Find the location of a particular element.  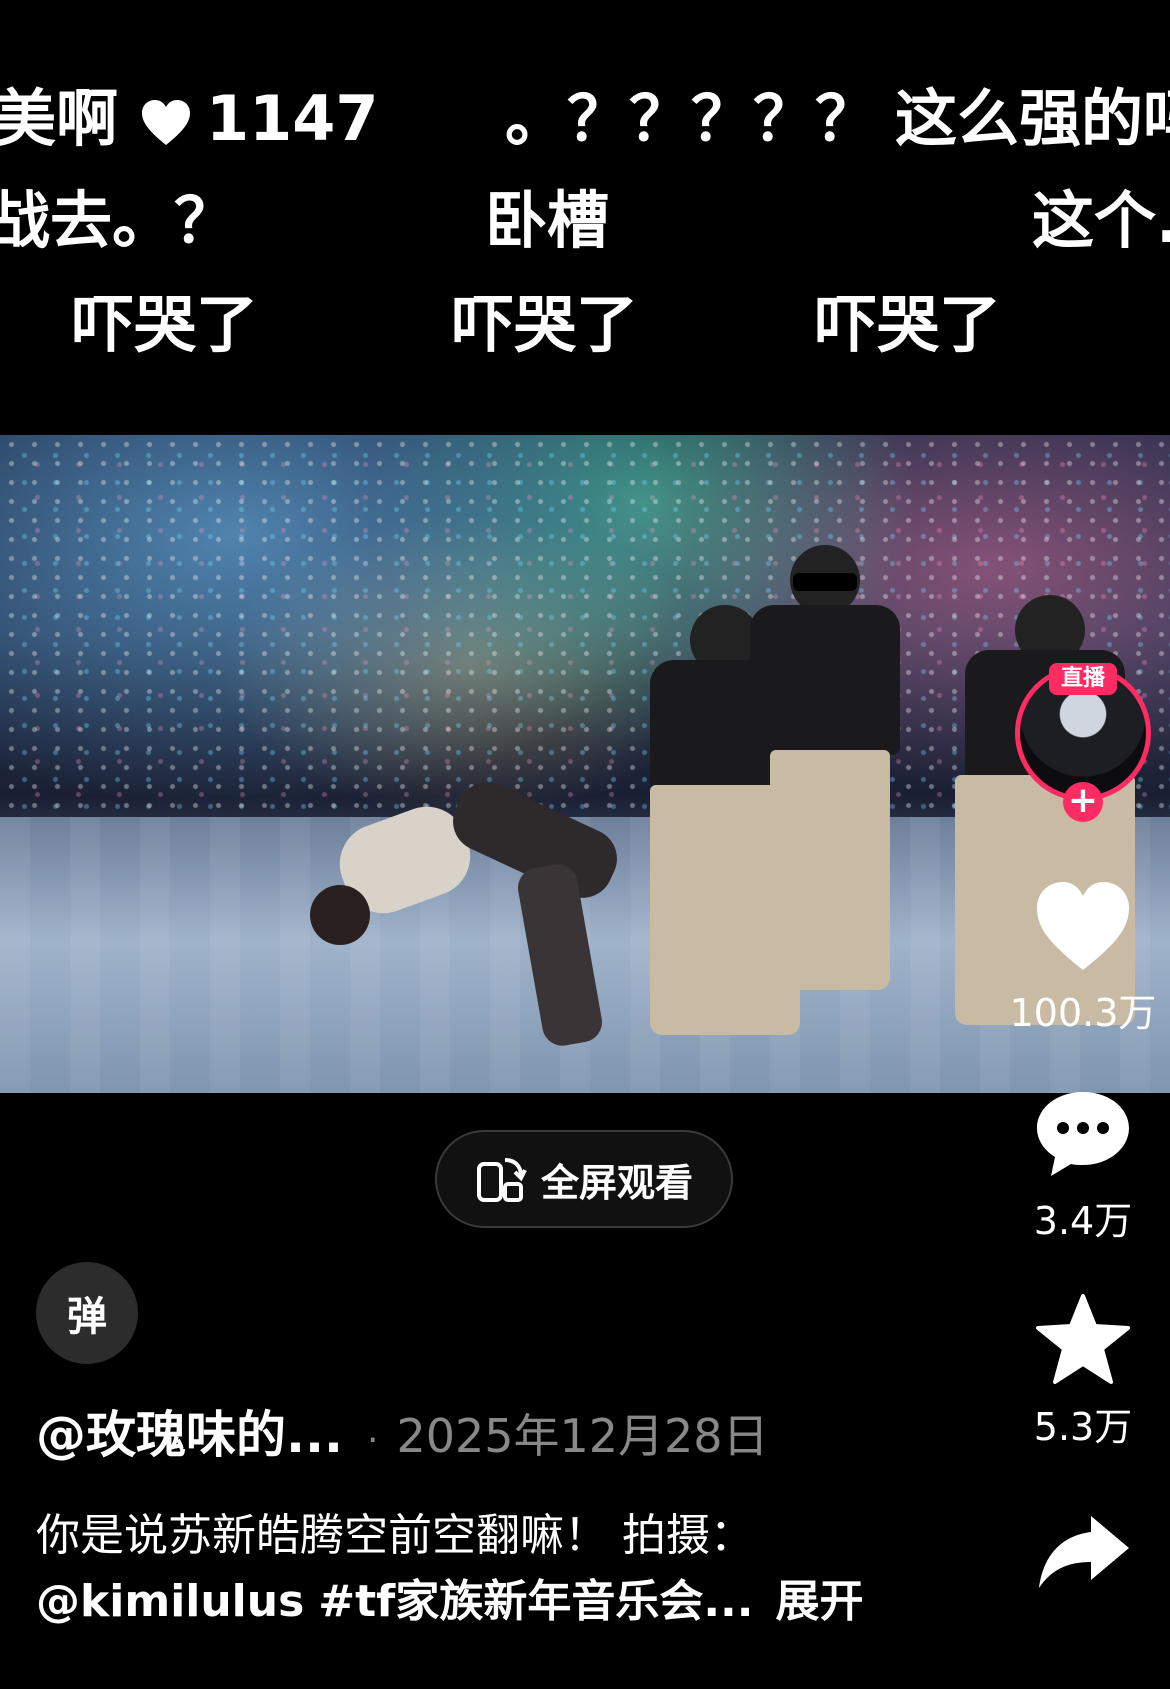

comment-count: 3.4万 is located at coordinates (1083, 1221).